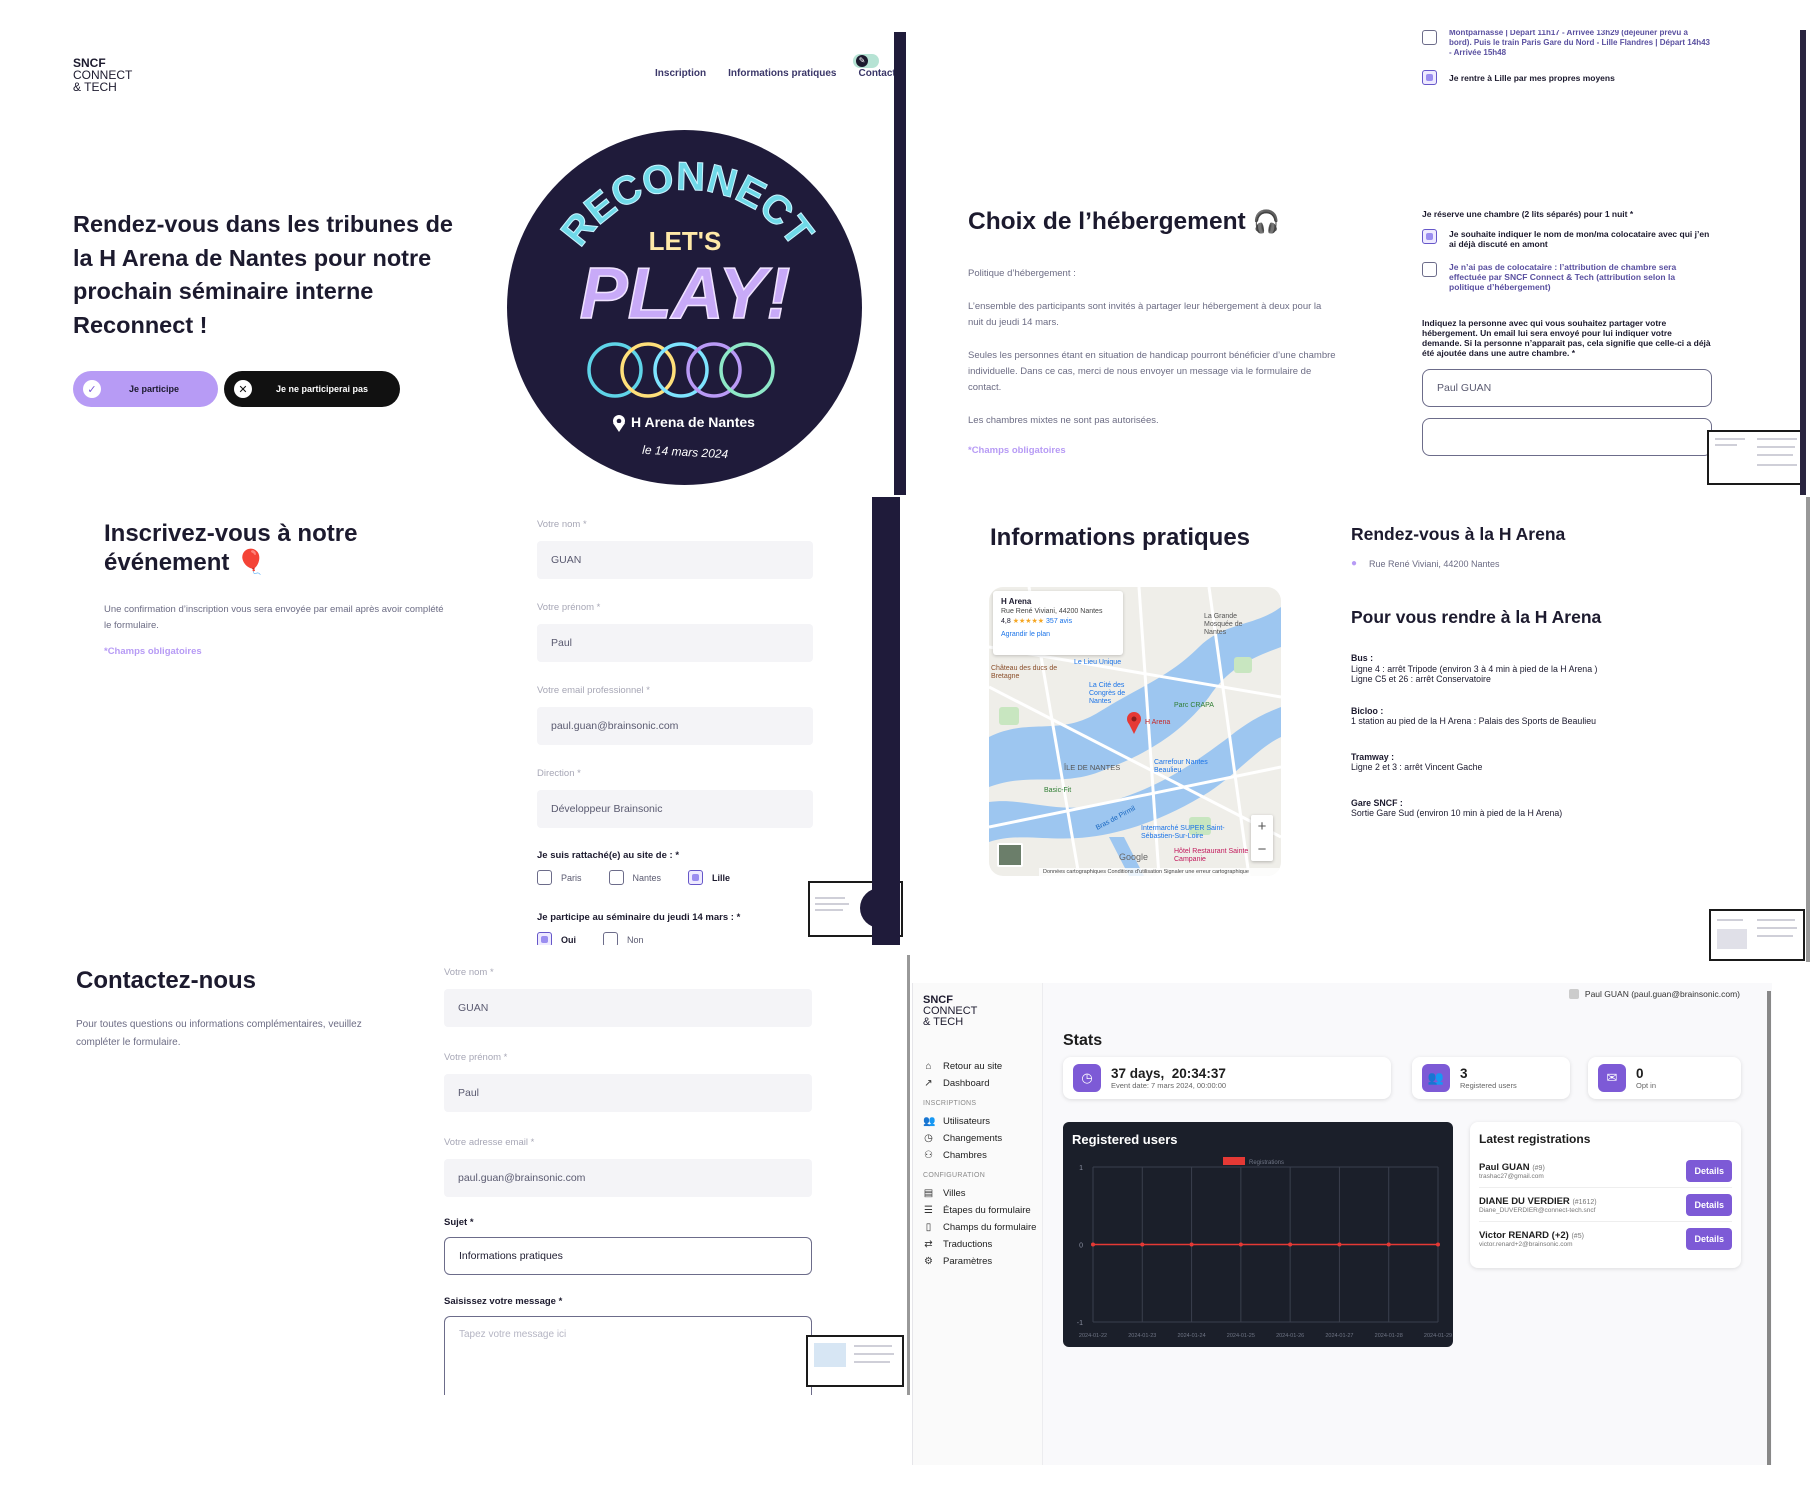  Describe the element at coordinates (982, 1193) in the screenshot. I see `nav-cities: ▤ Villes` at that location.